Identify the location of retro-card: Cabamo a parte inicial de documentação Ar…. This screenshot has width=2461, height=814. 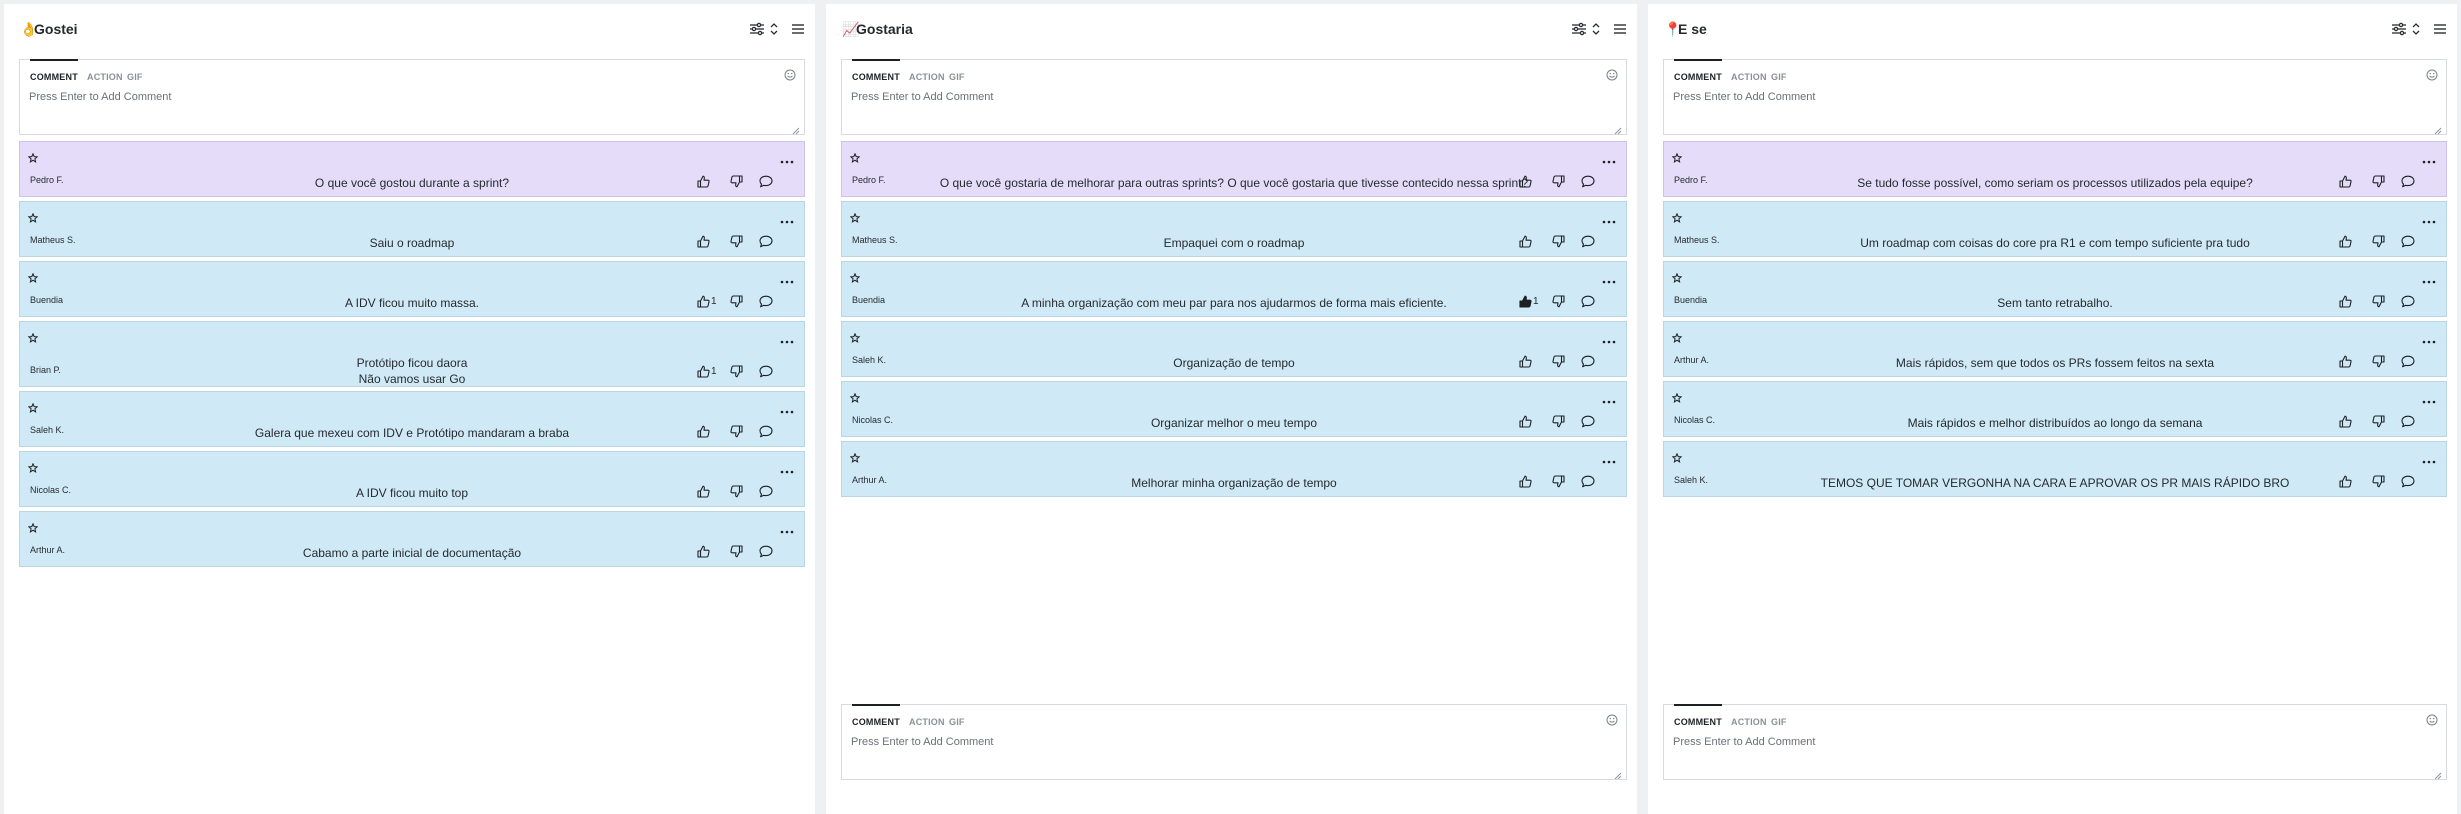
(412, 539).